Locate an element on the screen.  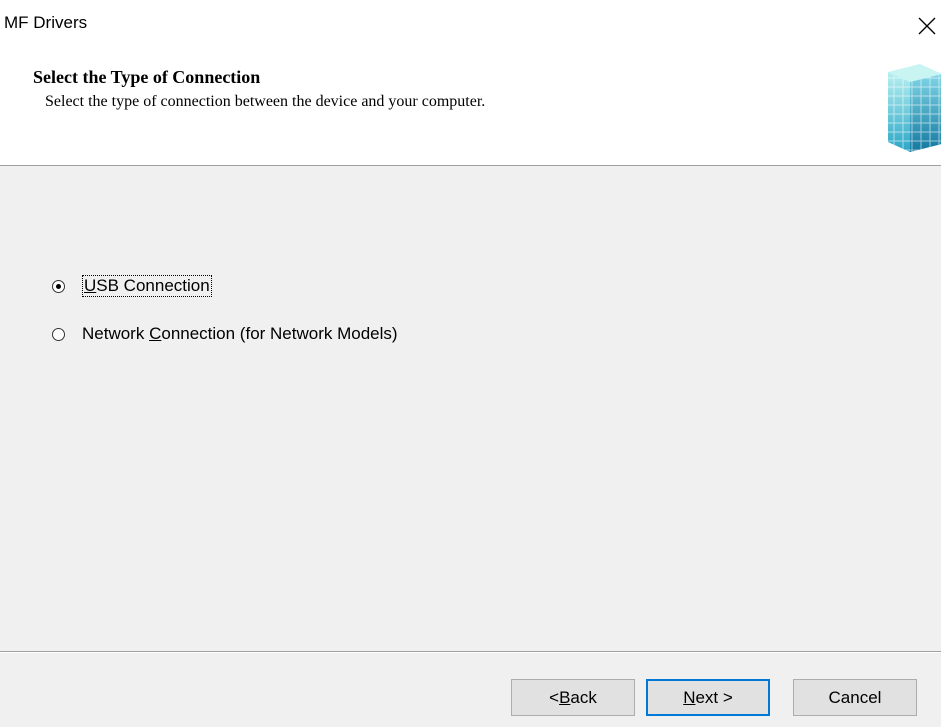
close-icon is located at coordinates (927, 24).